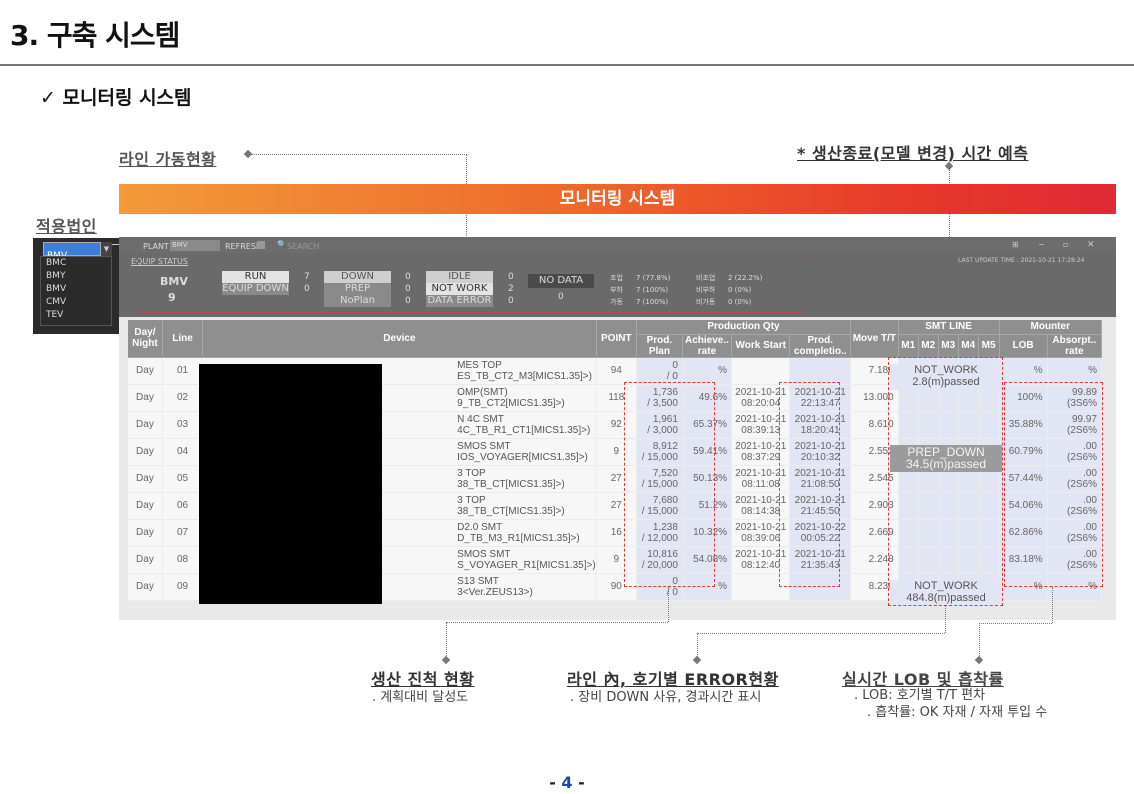 Image resolution: width=1134 pixels, height=794 pixels. Describe the element at coordinates (469, 285) in the screenshot. I see `status-highlight` at that location.